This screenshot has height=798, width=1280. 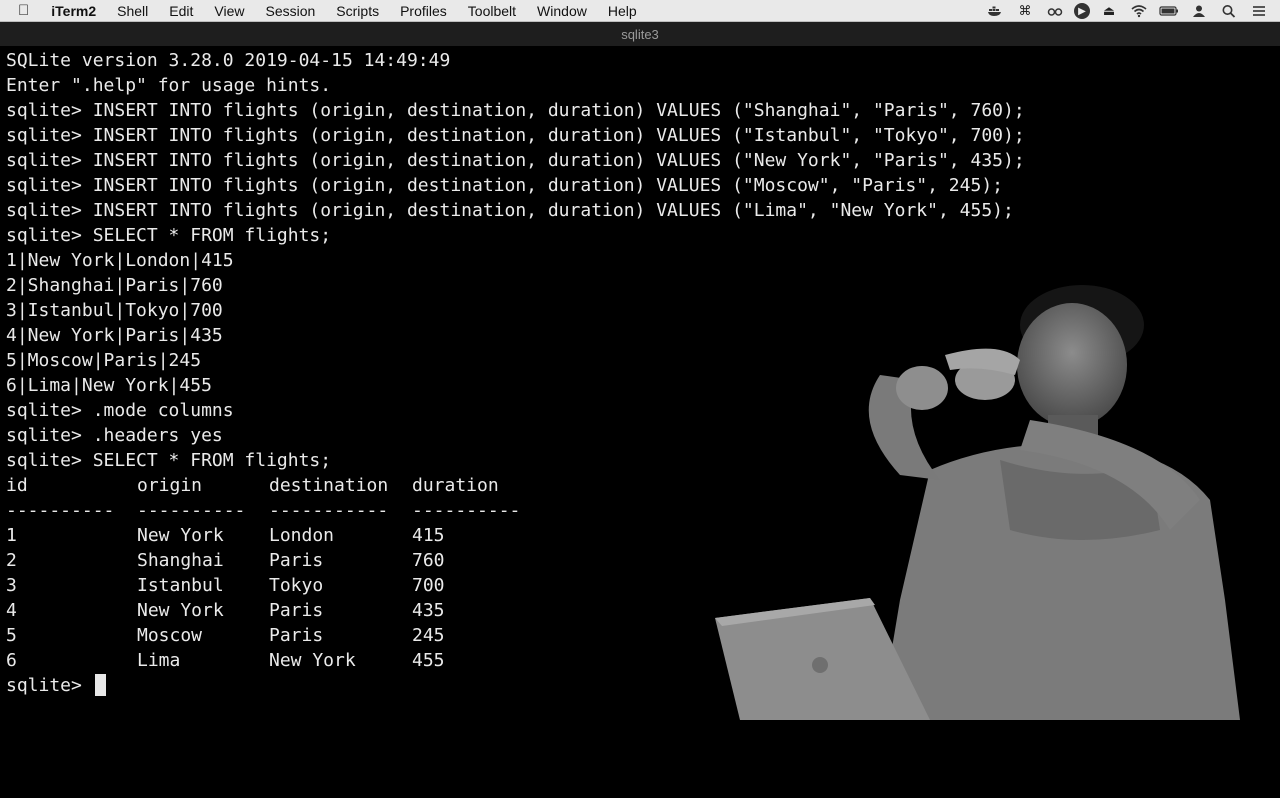 I want to click on menu-shell: Shell, so click(x=132, y=11).